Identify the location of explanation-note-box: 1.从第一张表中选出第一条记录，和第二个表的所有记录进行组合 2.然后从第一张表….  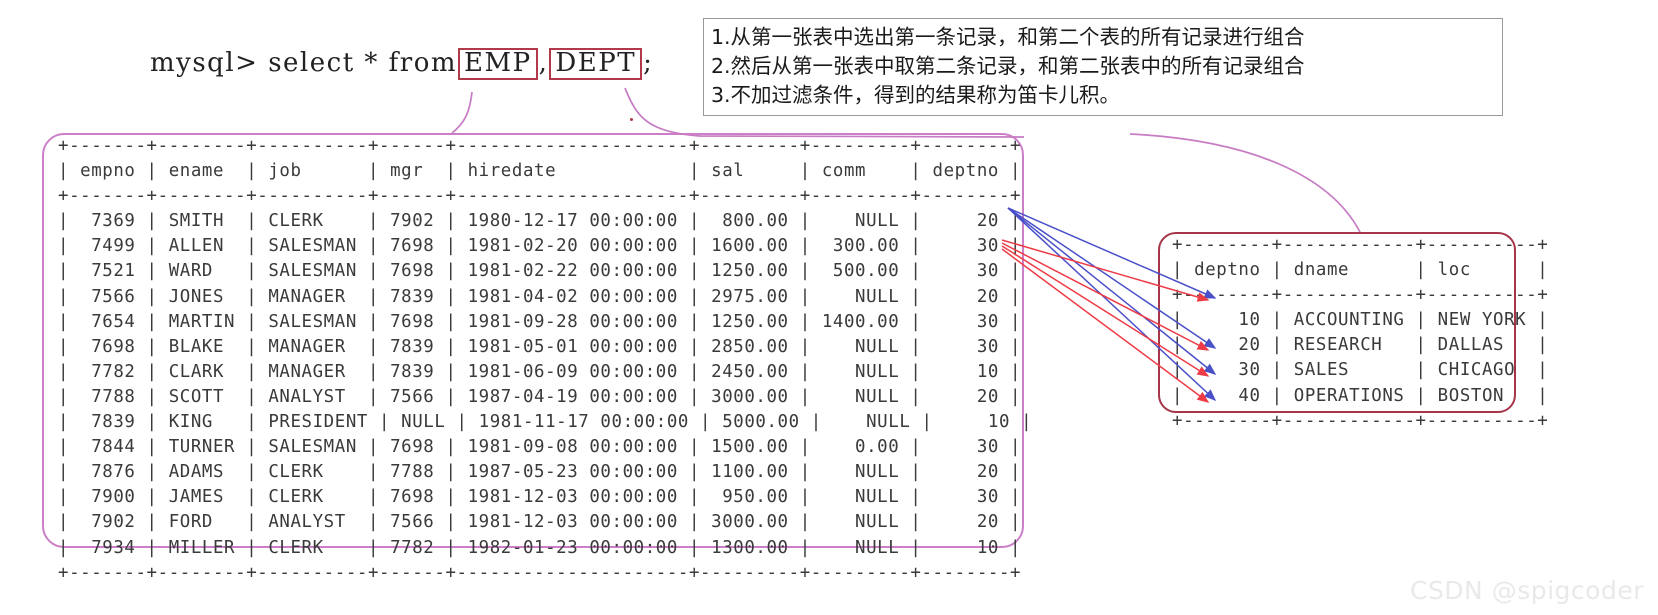
(1103, 67).